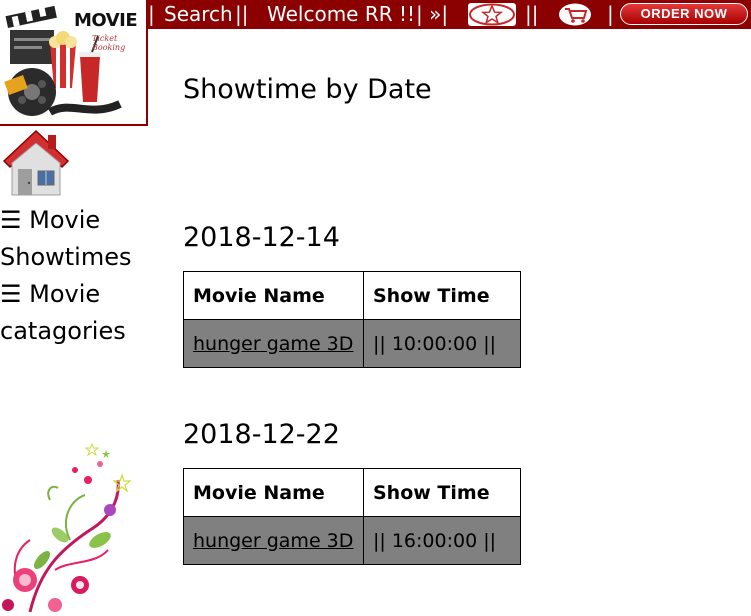 The image size is (751, 616). Describe the element at coordinates (261, 237) in the screenshot. I see `date-heading: 2018-12-14` at that location.